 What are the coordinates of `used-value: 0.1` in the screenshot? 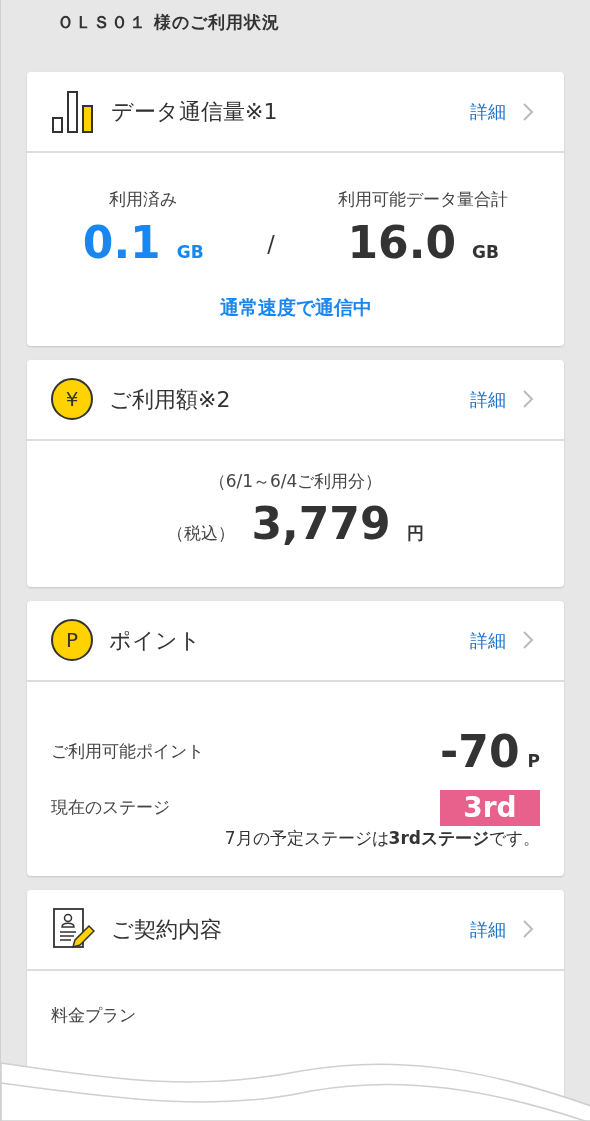 It's located at (121, 242).